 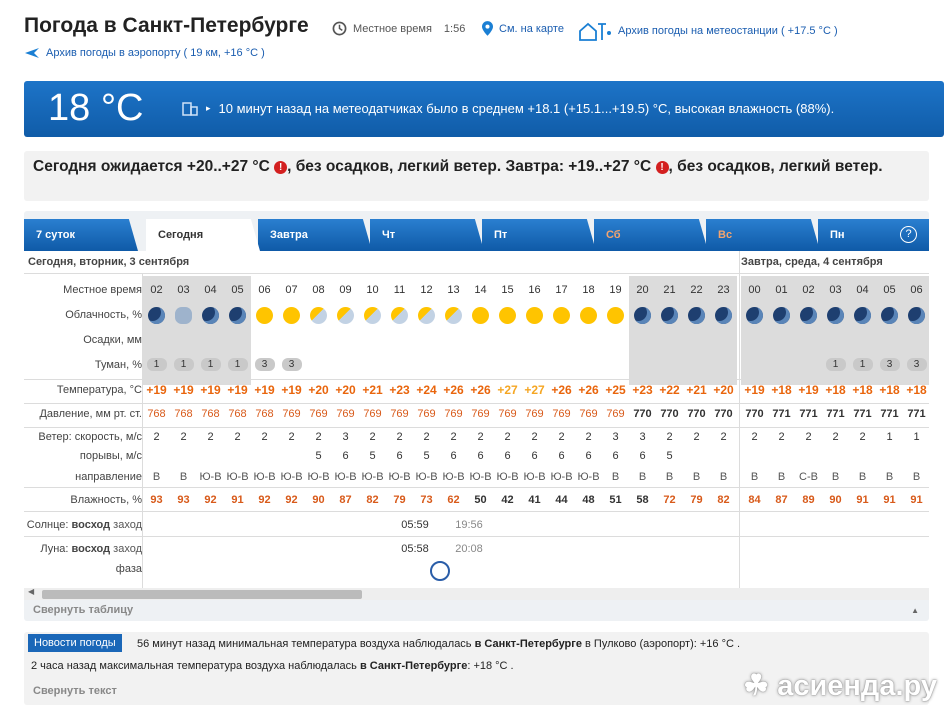 I want to click on collapse-text-link: Свернуть текст, so click(x=75, y=691).